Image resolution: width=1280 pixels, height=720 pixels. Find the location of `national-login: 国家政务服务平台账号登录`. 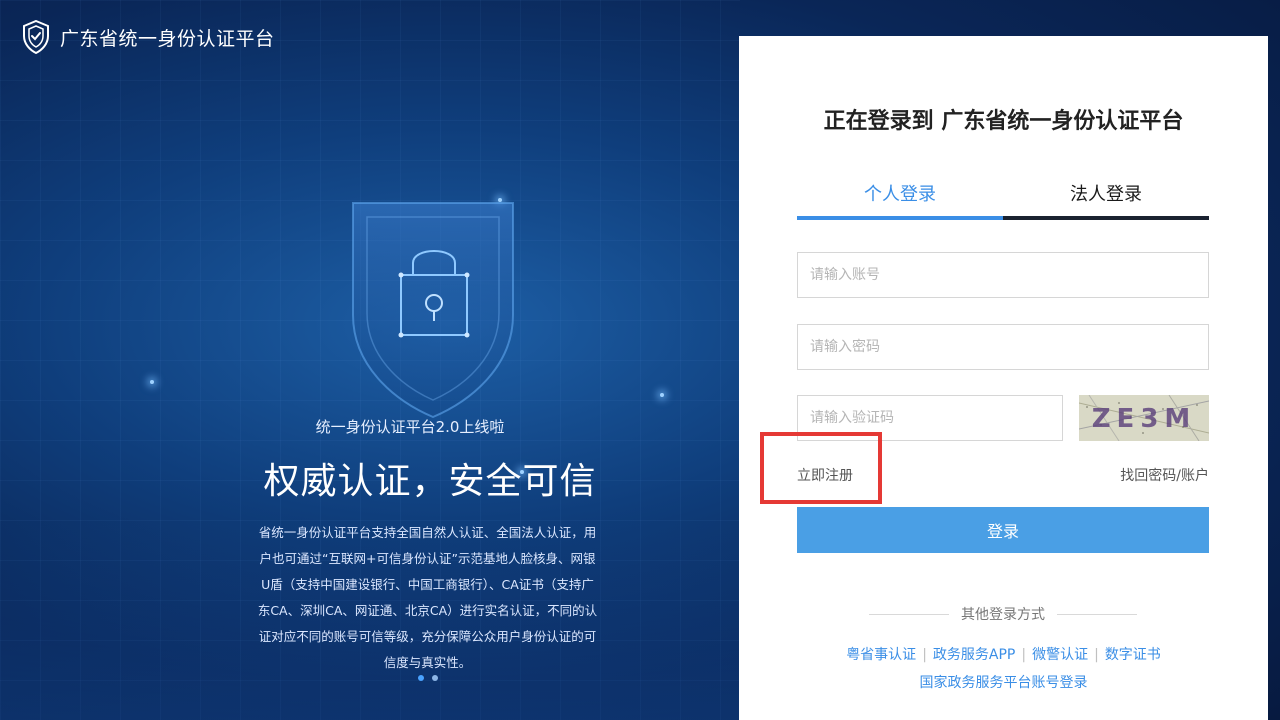

national-login: 国家政务服务平台账号登录 is located at coordinates (1003, 682).